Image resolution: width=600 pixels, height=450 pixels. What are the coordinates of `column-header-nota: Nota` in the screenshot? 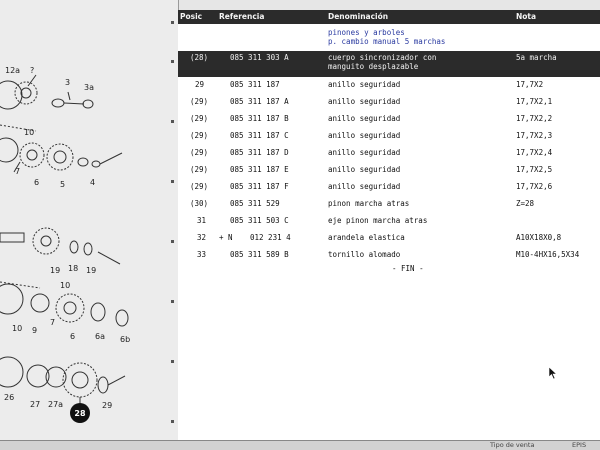 It's located at (526, 16).